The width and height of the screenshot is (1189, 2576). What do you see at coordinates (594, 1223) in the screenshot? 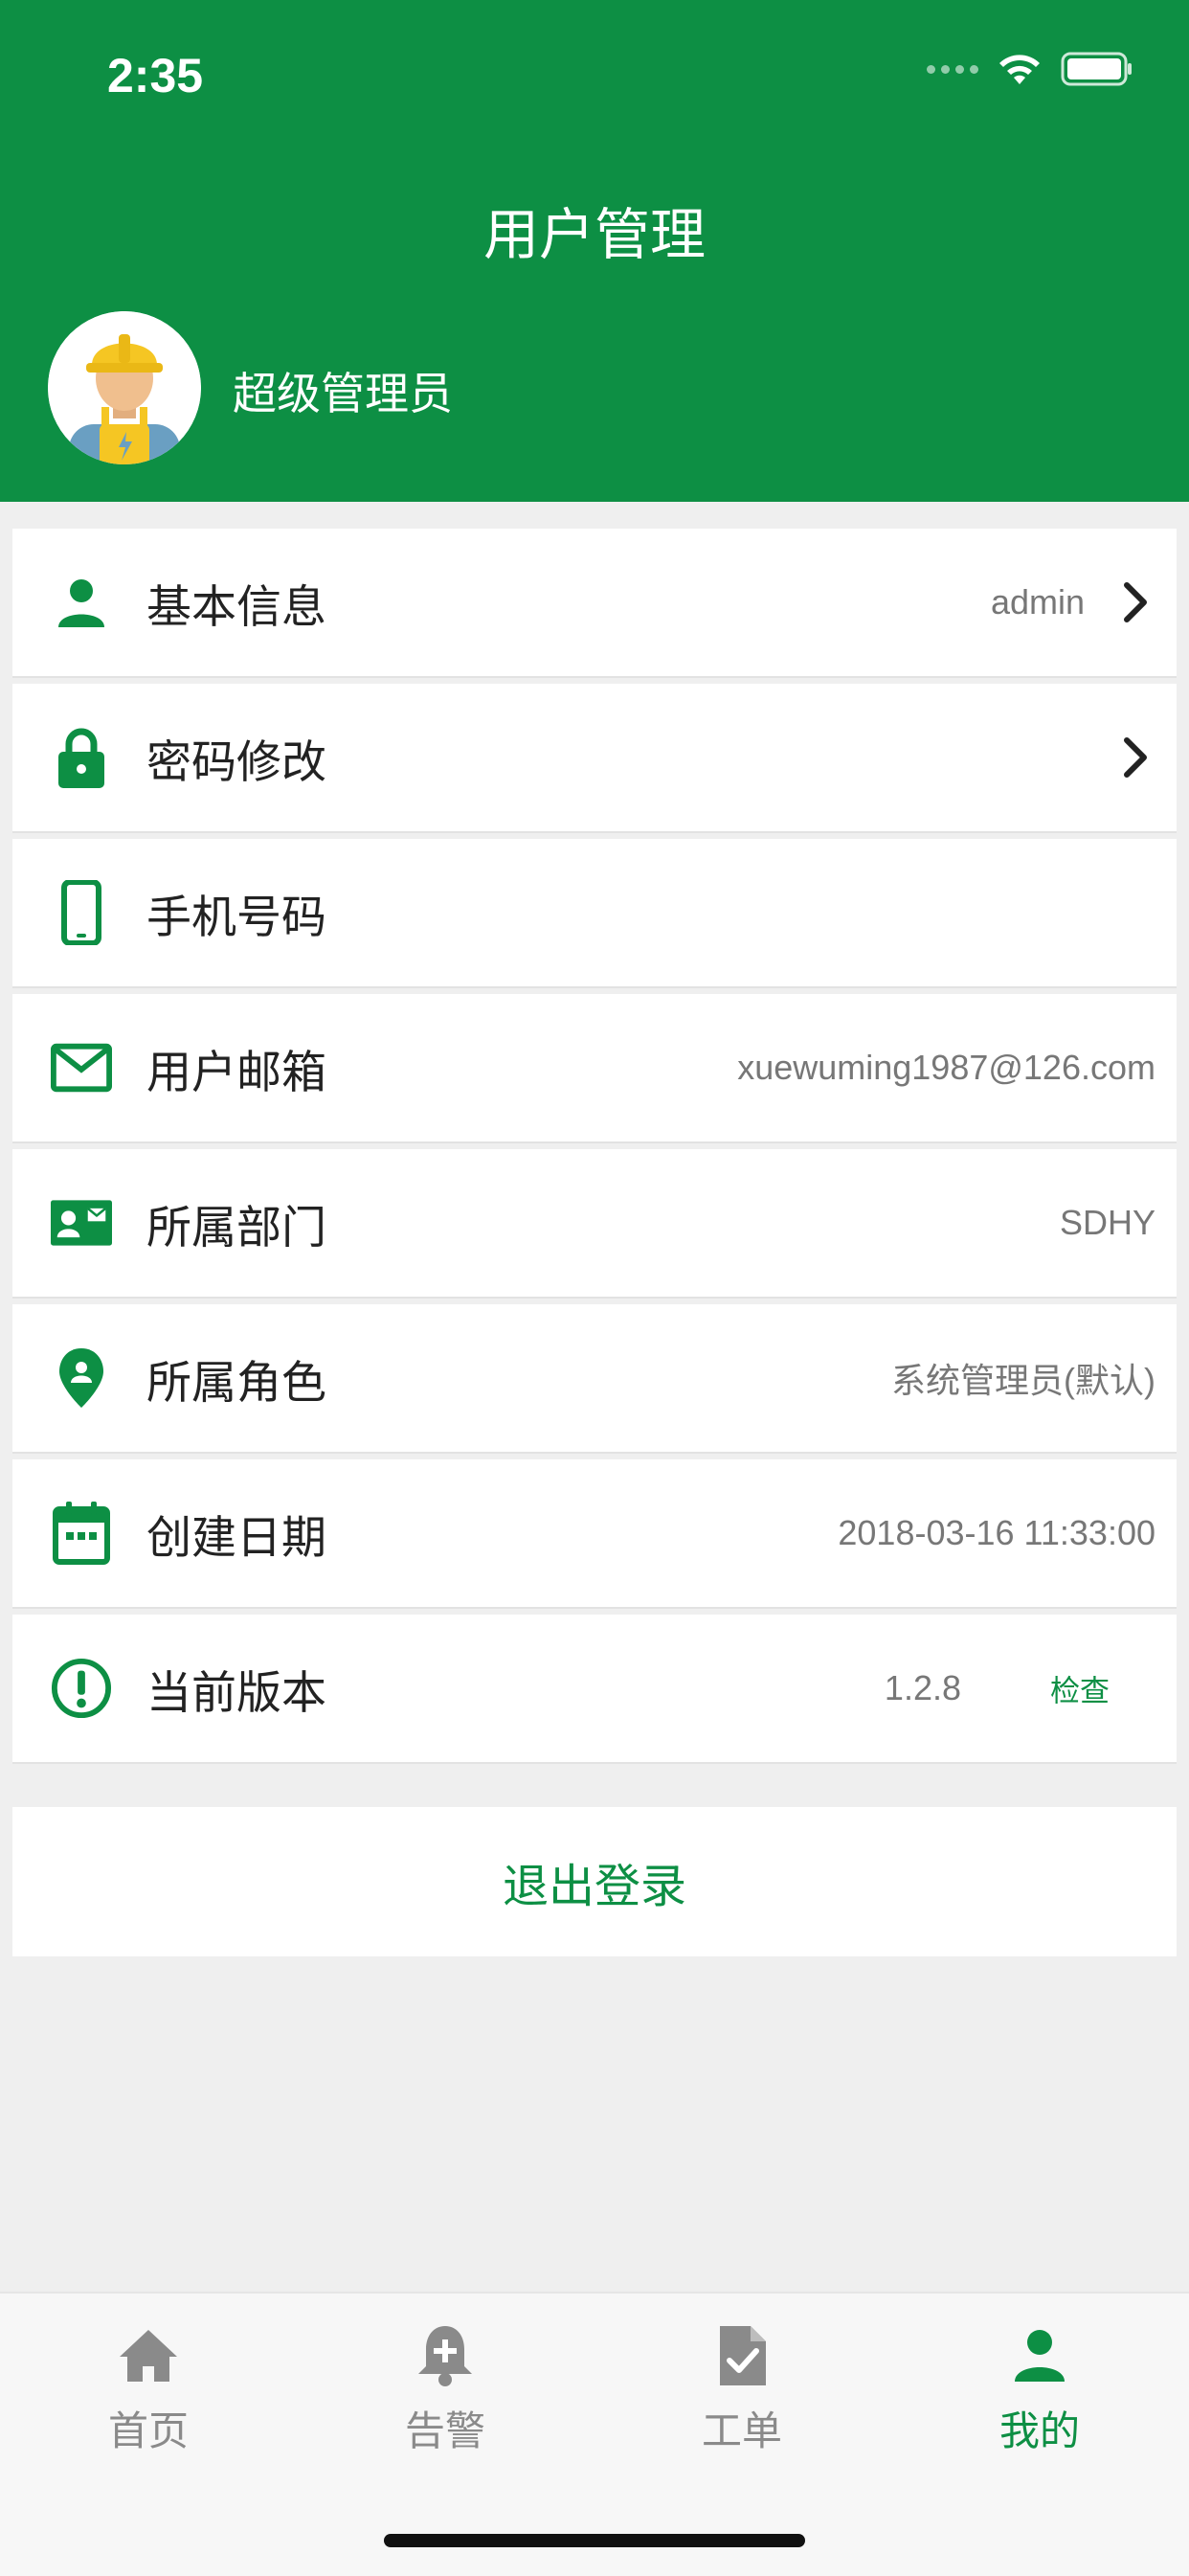
I see `row-department: 所属部门 SDHY` at bounding box center [594, 1223].